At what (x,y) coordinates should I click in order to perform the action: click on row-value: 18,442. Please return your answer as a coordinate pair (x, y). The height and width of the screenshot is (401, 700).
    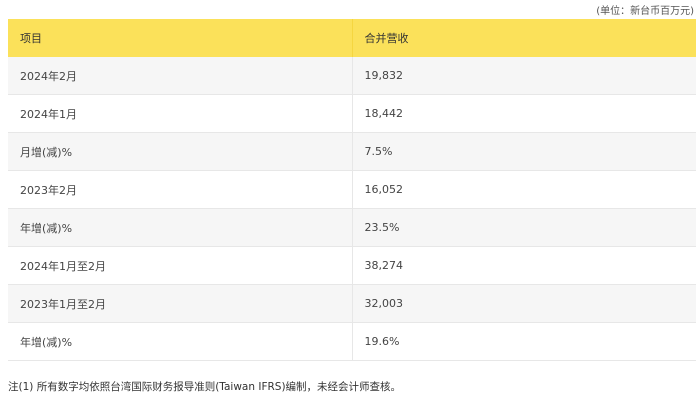
    Looking at the image, I should click on (523, 113).